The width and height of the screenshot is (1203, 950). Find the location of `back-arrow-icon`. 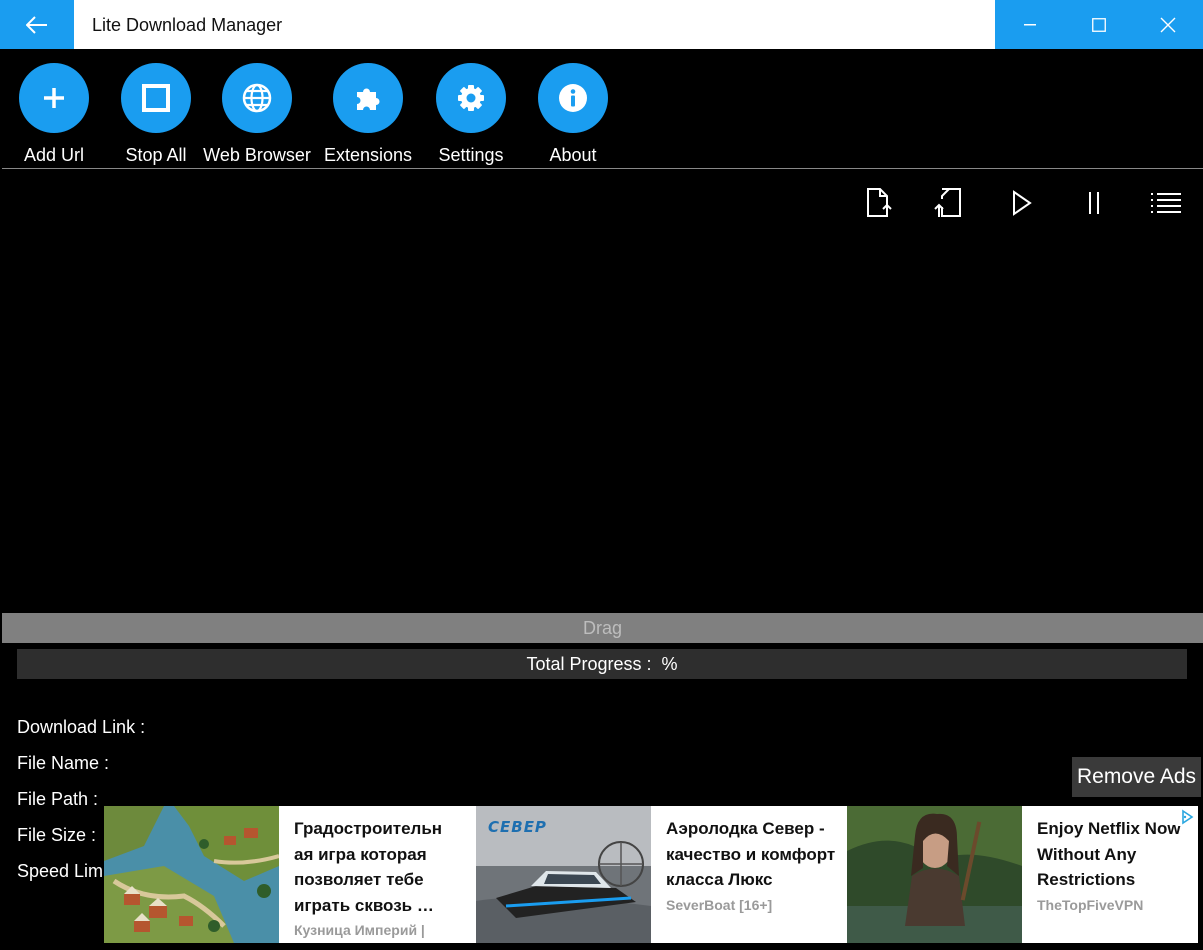

back-arrow-icon is located at coordinates (36, 24).